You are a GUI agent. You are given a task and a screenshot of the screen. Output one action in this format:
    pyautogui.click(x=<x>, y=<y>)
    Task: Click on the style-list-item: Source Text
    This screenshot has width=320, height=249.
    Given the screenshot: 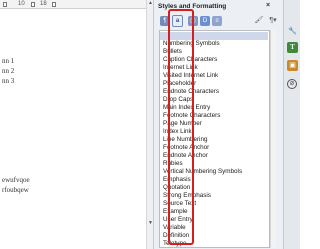 What is the action you would take?
    pyautogui.click(x=179, y=204)
    